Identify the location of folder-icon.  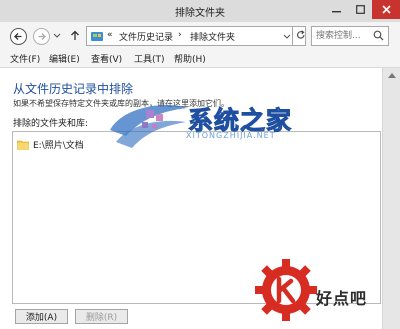
(23, 145).